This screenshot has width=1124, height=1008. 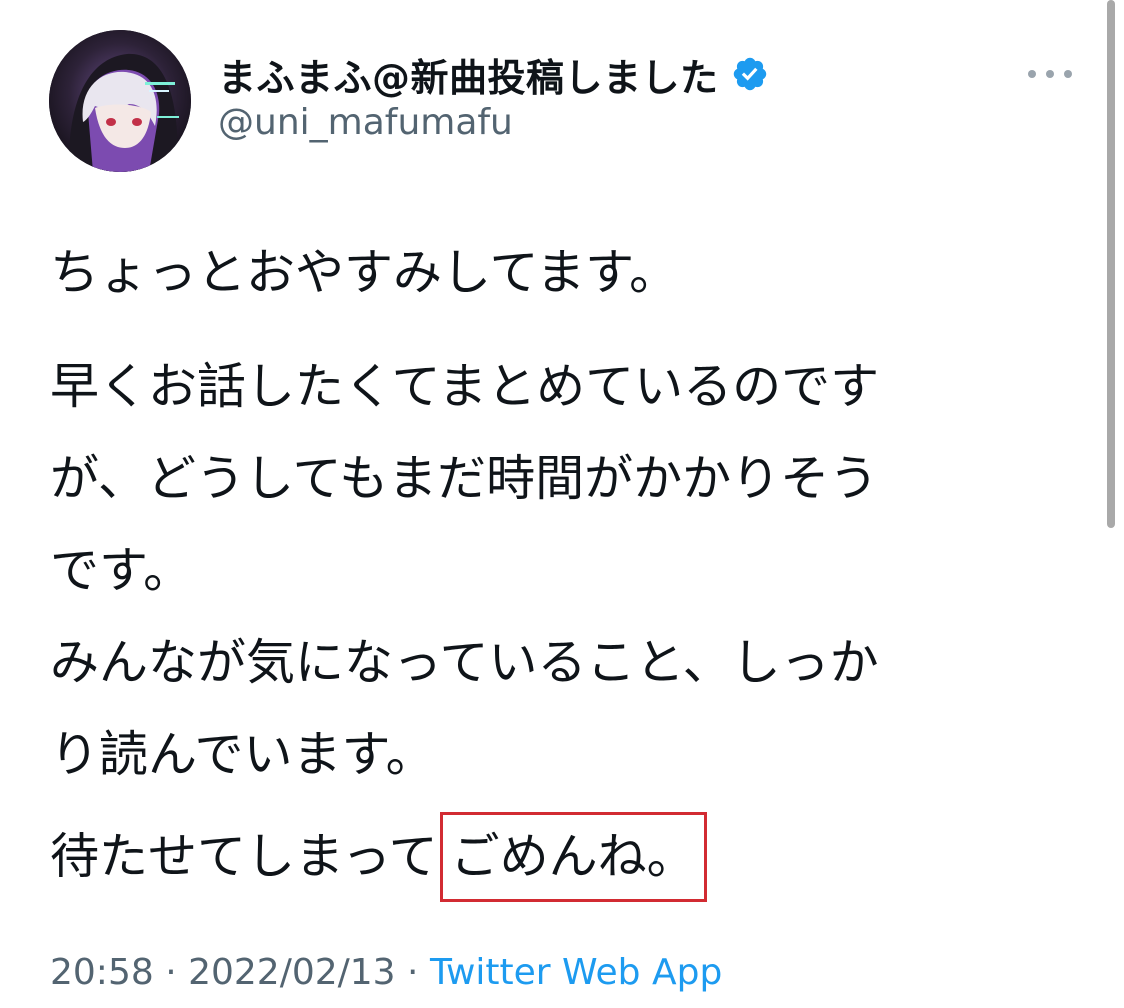 What do you see at coordinates (464, 478) in the screenshot?
I see `tweet-line: が、どうしてもまだ時間がかかりそう` at bounding box center [464, 478].